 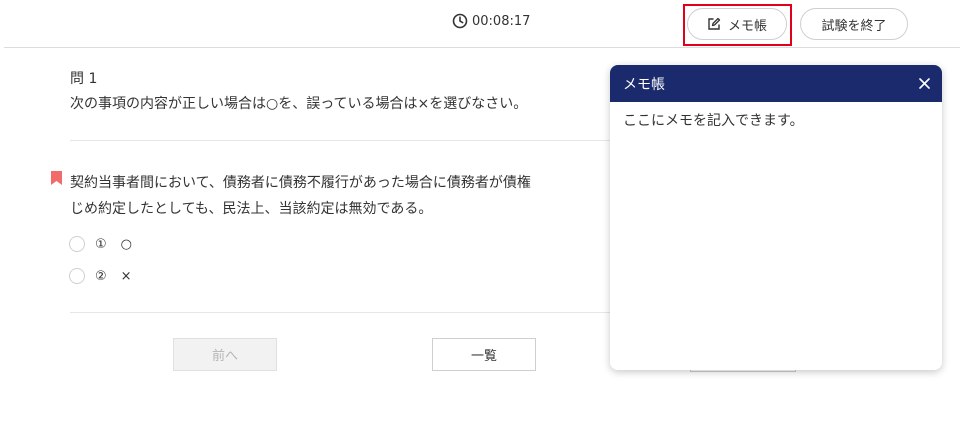 I want to click on end-exam-button: 試験を終了, so click(x=854, y=24).